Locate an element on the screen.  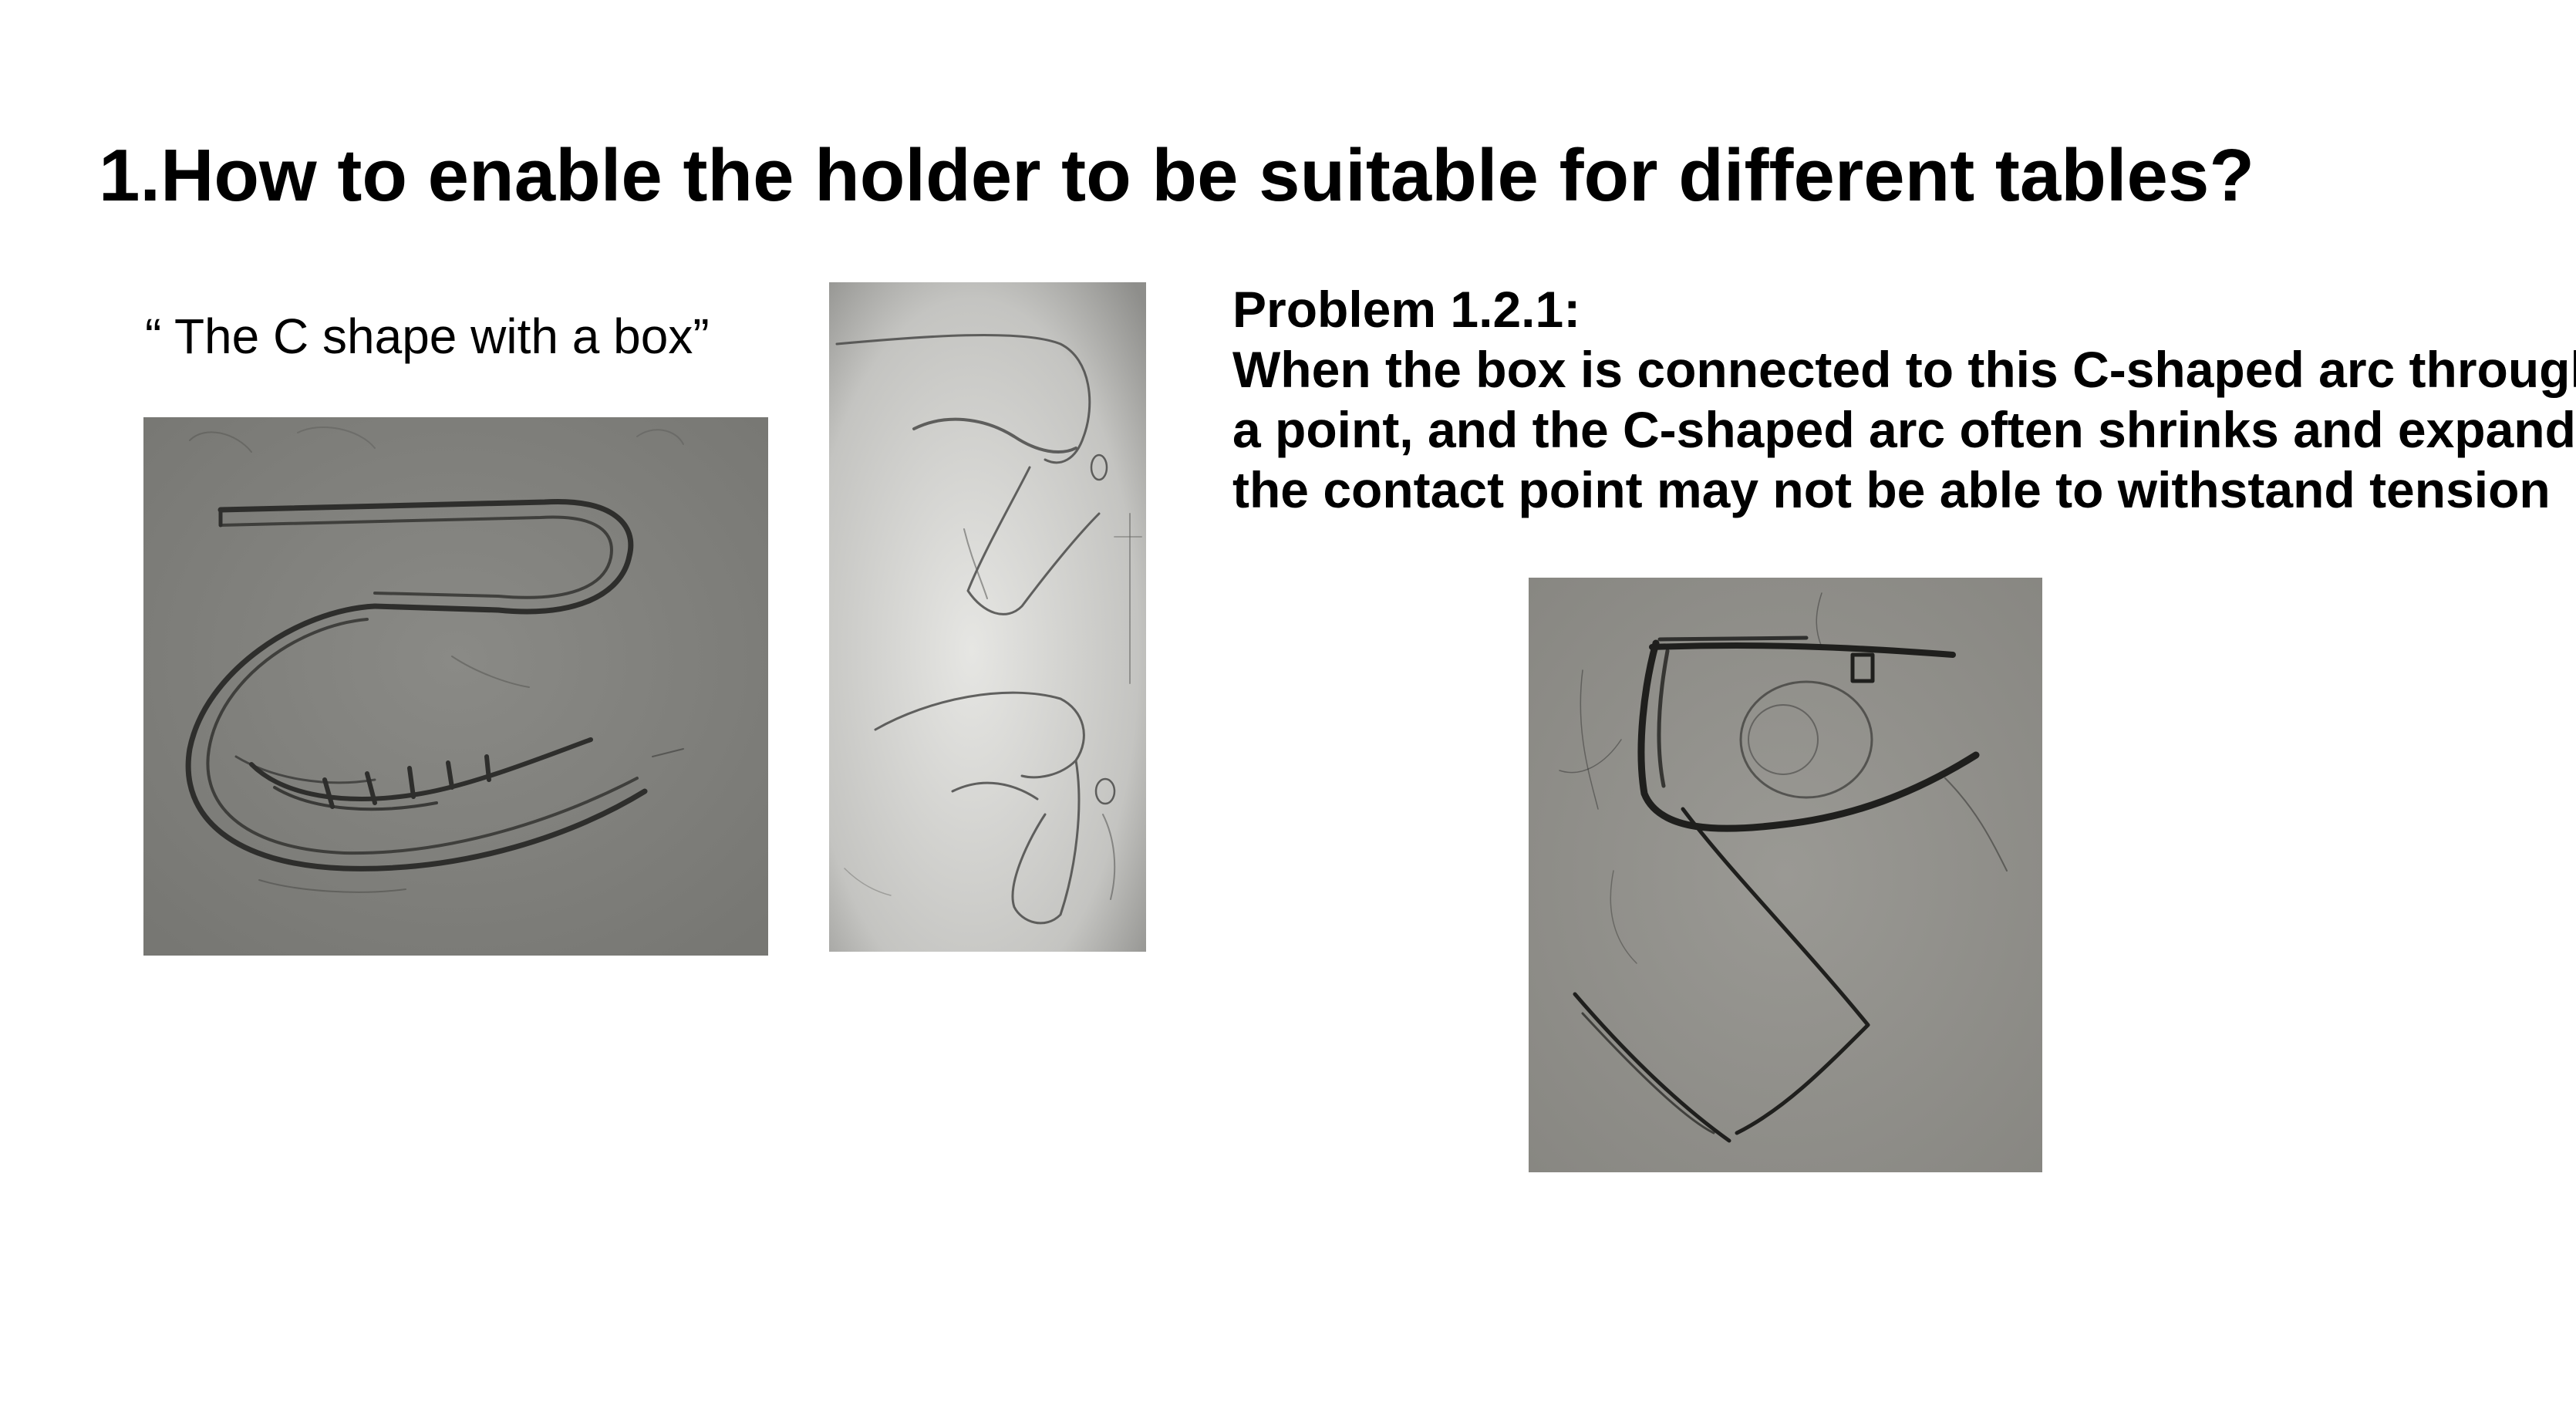
problem-heading: Problem 1.2.1: is located at coordinates (1406, 309).